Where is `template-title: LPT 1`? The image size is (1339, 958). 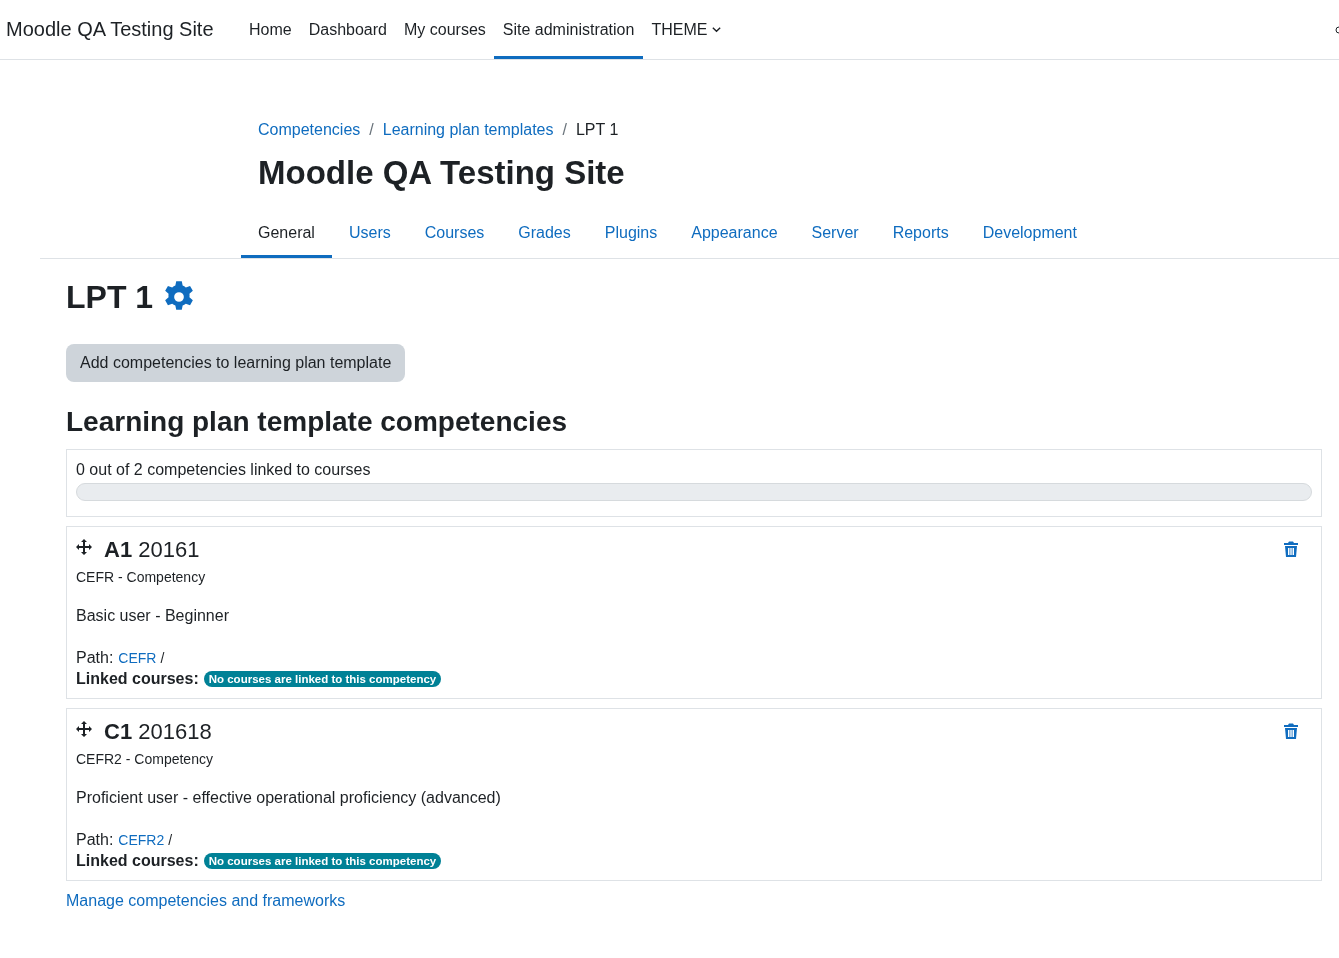
template-title: LPT 1 is located at coordinates (110, 297).